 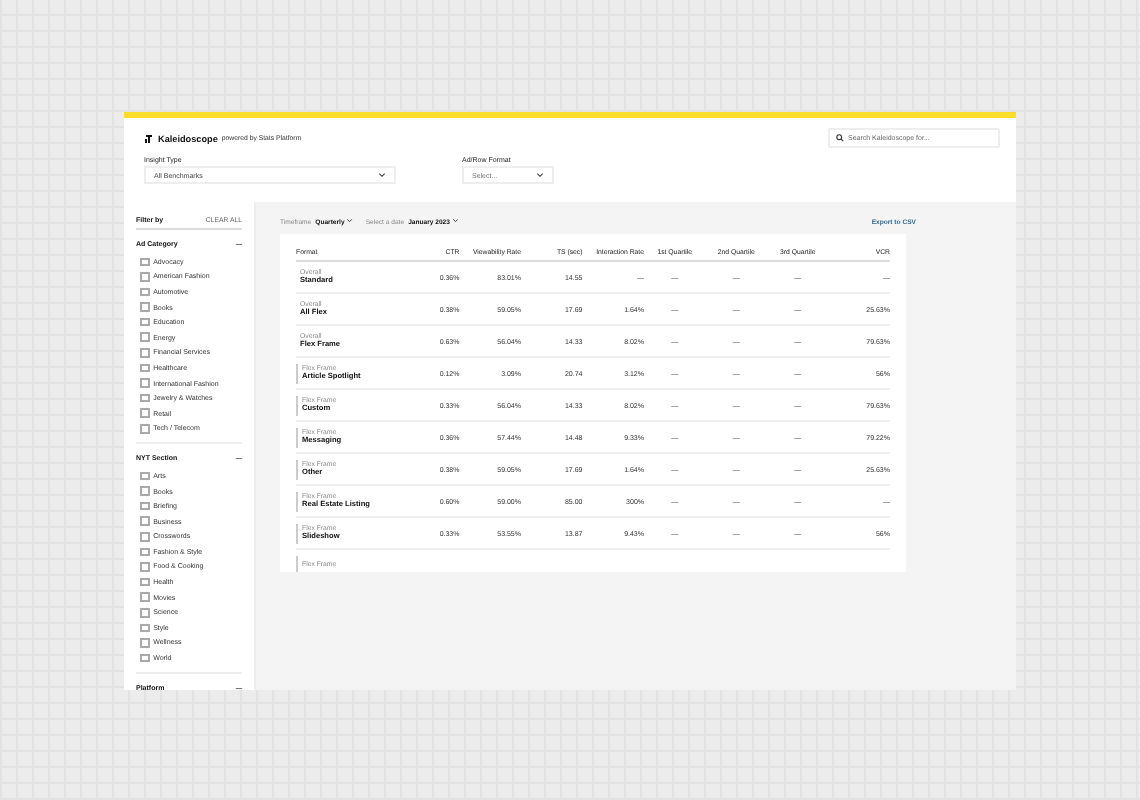 What do you see at coordinates (840, 138) in the screenshot?
I see `search-icon` at bounding box center [840, 138].